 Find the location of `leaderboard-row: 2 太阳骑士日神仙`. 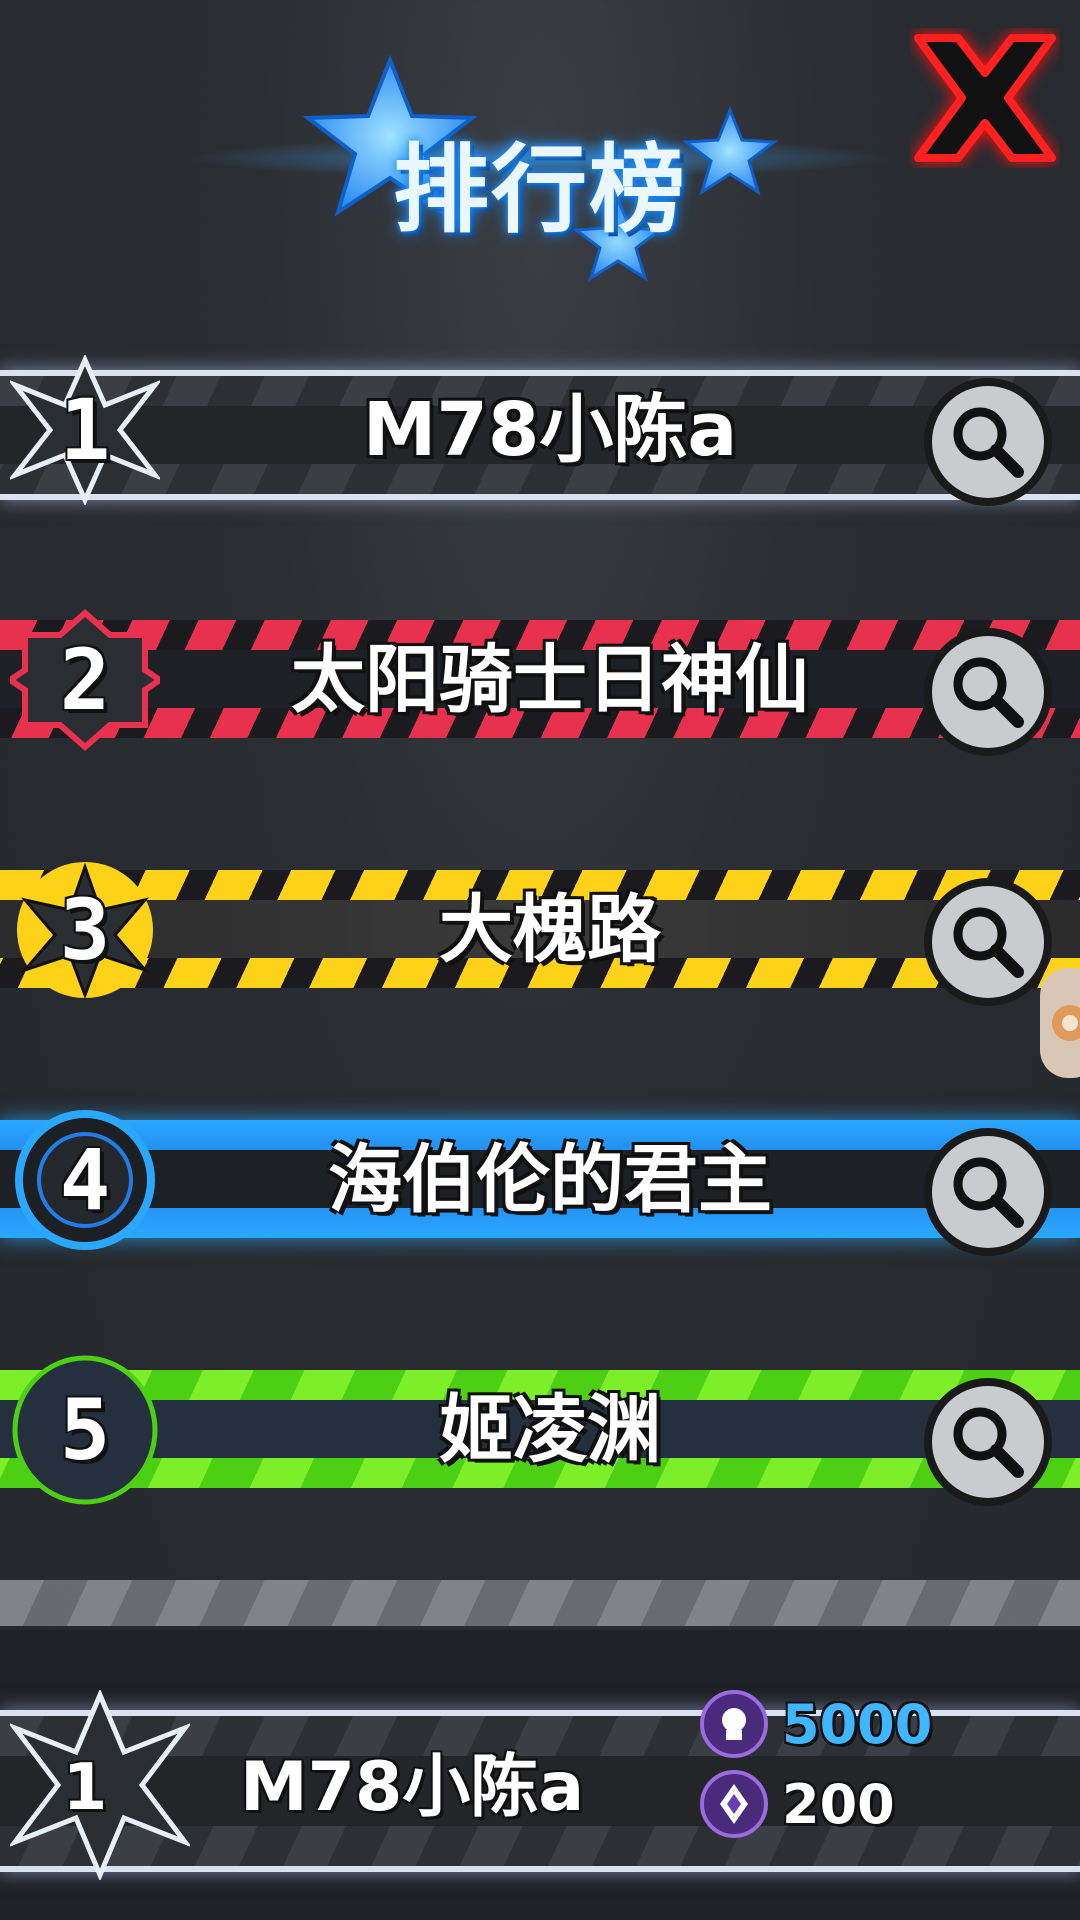

leaderboard-row: 2 太阳骑士日神仙 is located at coordinates (540, 680).